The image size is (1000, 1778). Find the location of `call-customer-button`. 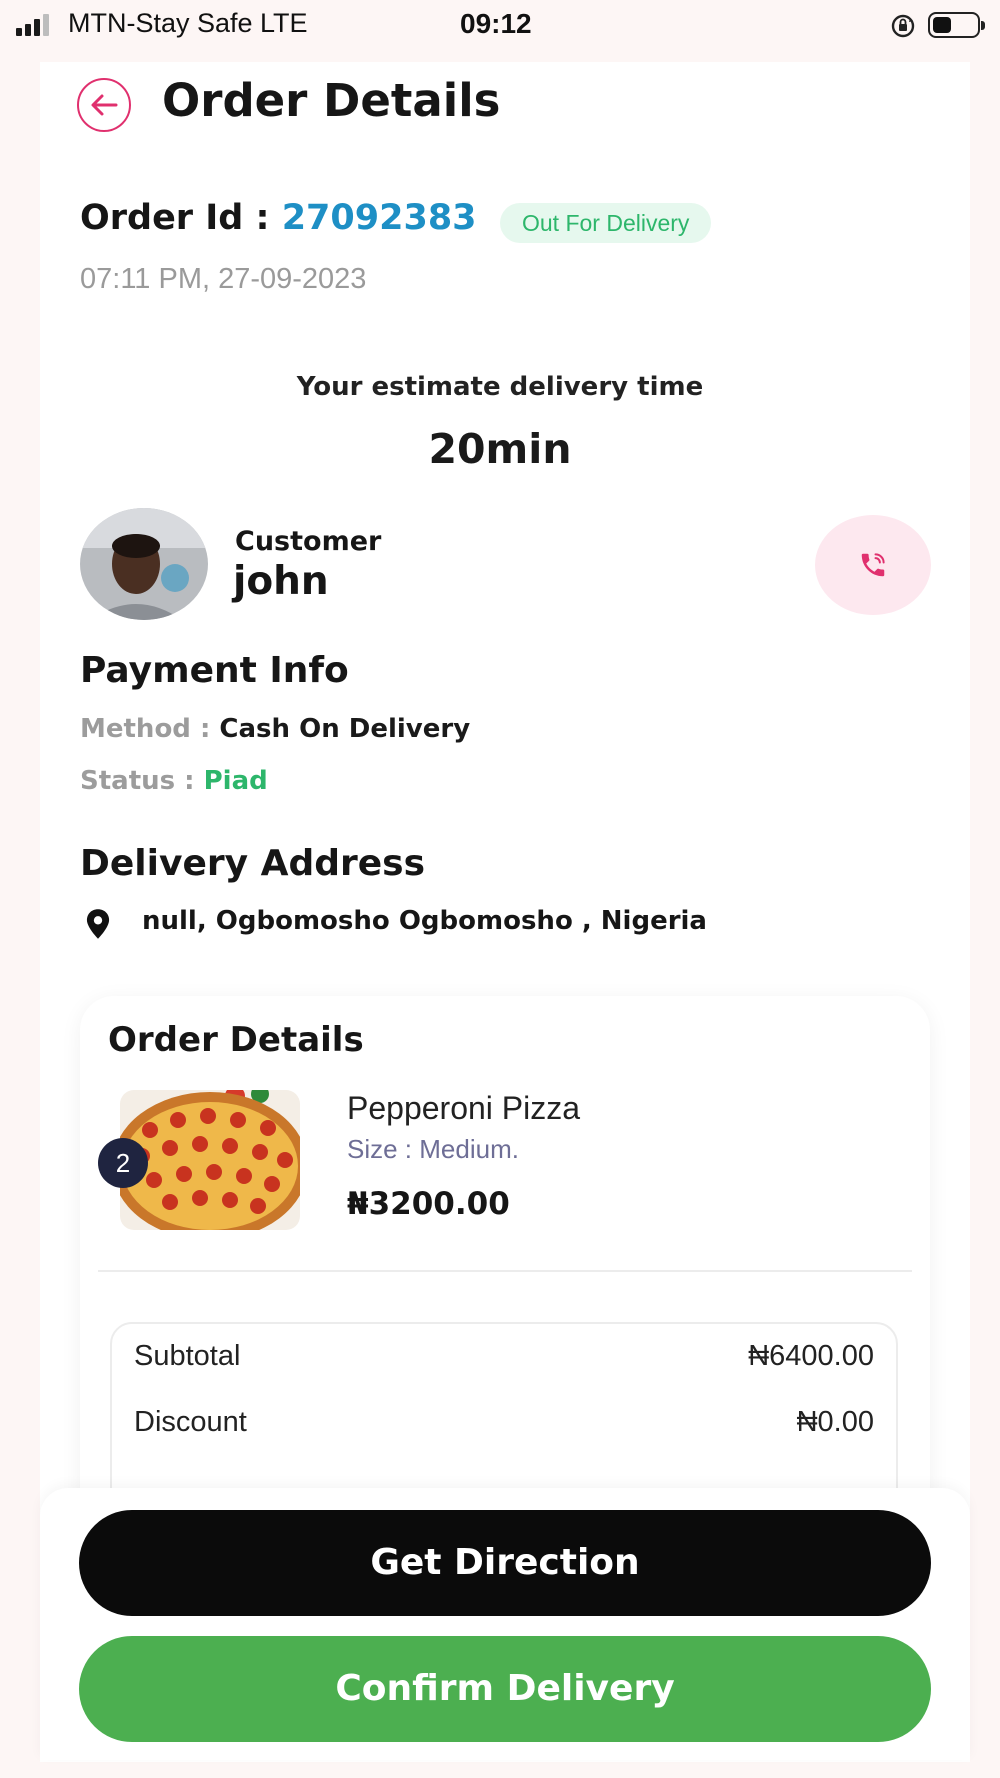

call-customer-button is located at coordinates (873, 565).